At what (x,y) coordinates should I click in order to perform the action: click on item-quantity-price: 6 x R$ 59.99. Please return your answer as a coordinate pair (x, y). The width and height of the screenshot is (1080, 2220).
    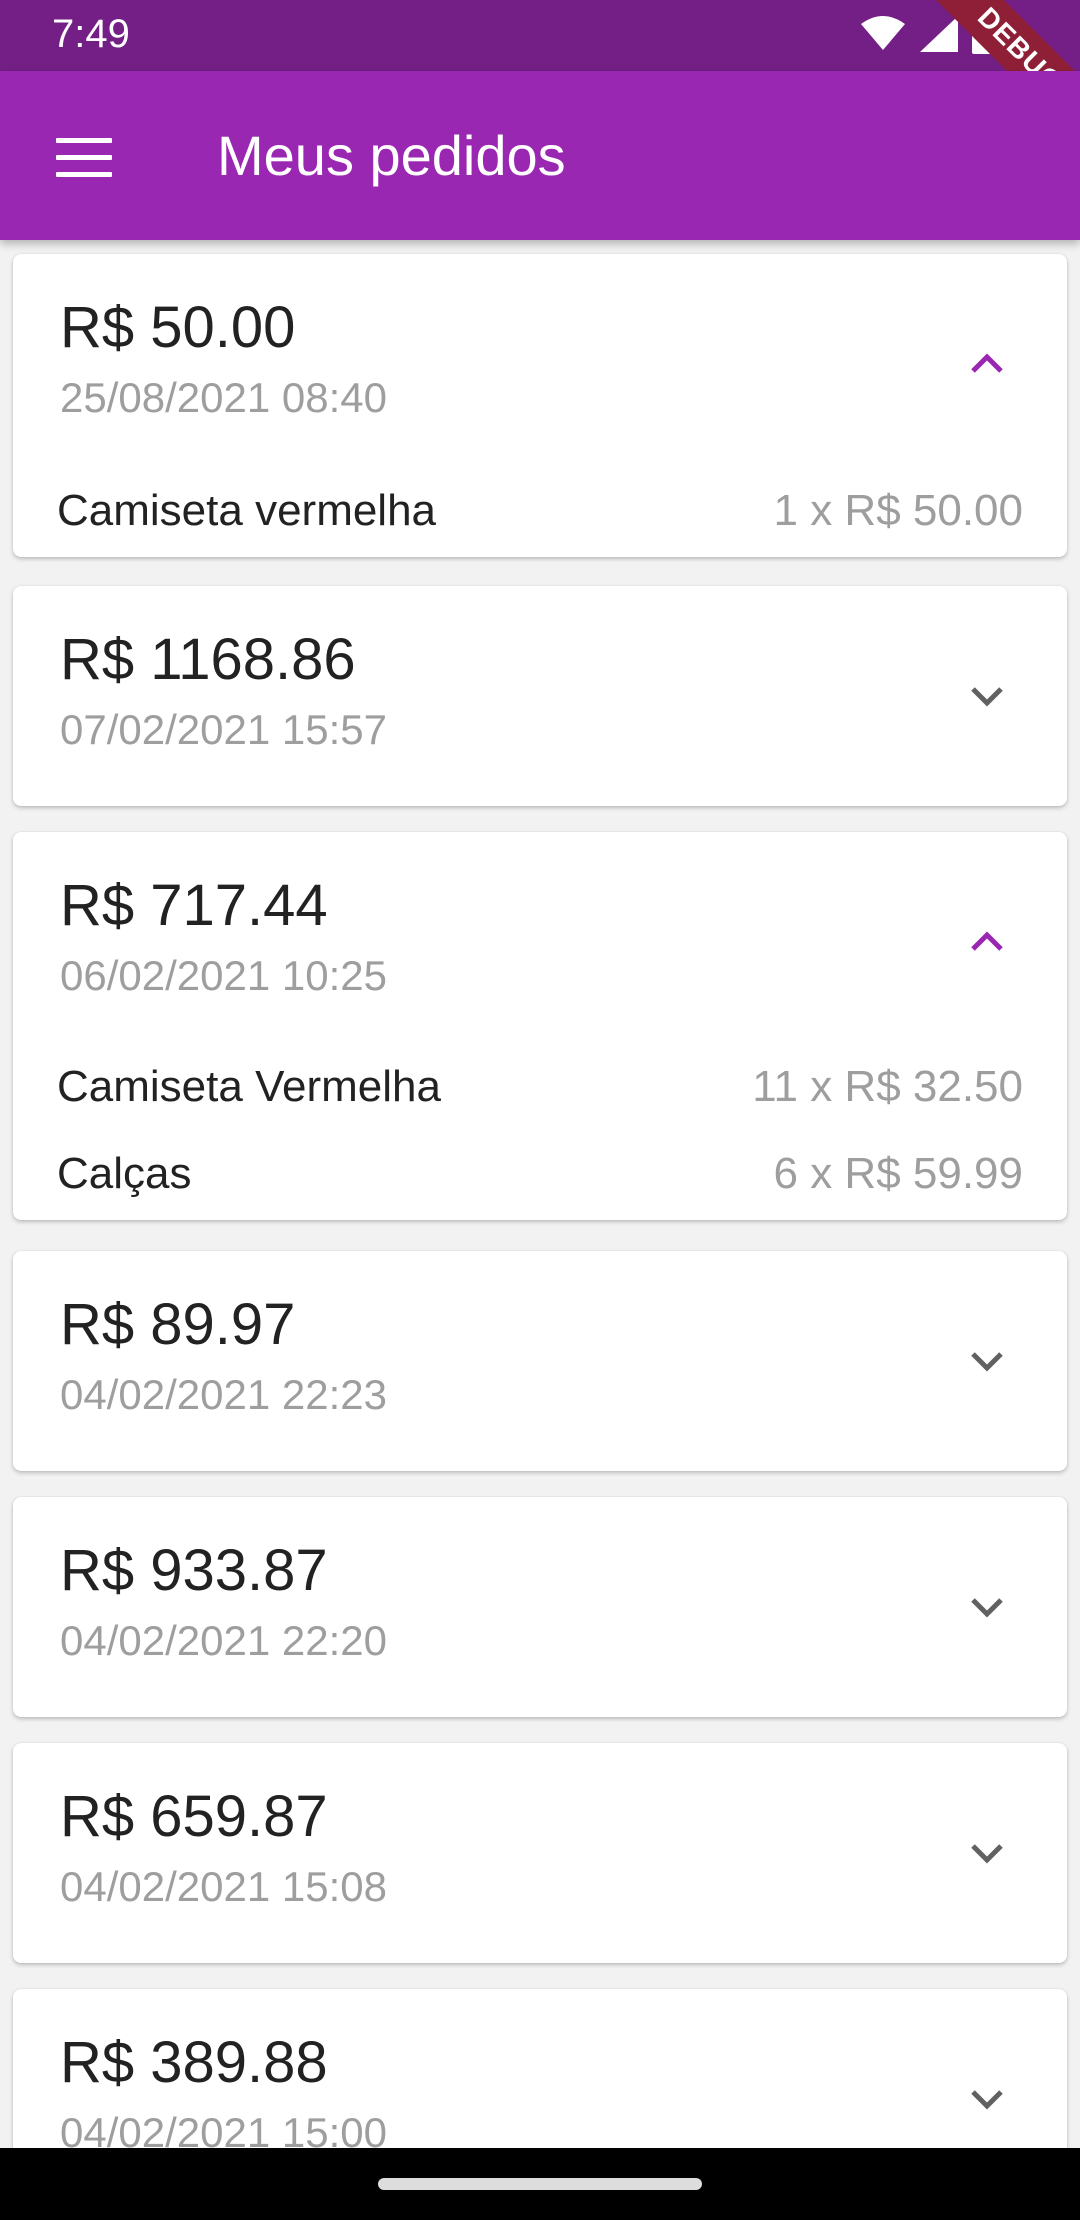
    Looking at the image, I should click on (898, 1173).